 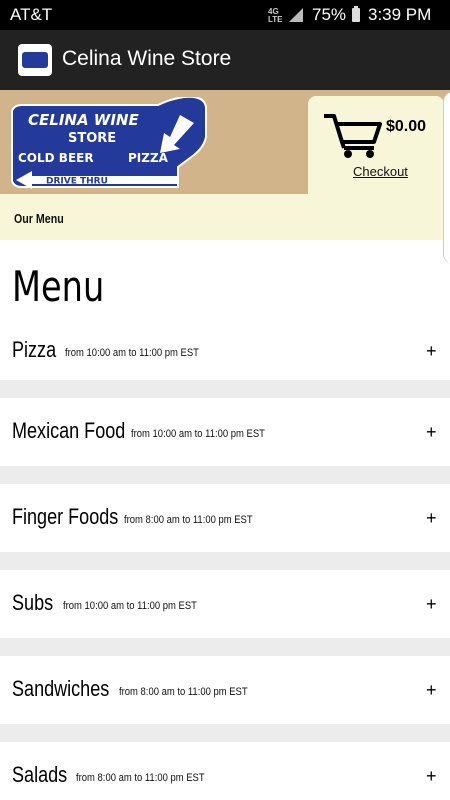 What do you see at coordinates (33, 602) in the screenshot?
I see `category-name: Subs` at bounding box center [33, 602].